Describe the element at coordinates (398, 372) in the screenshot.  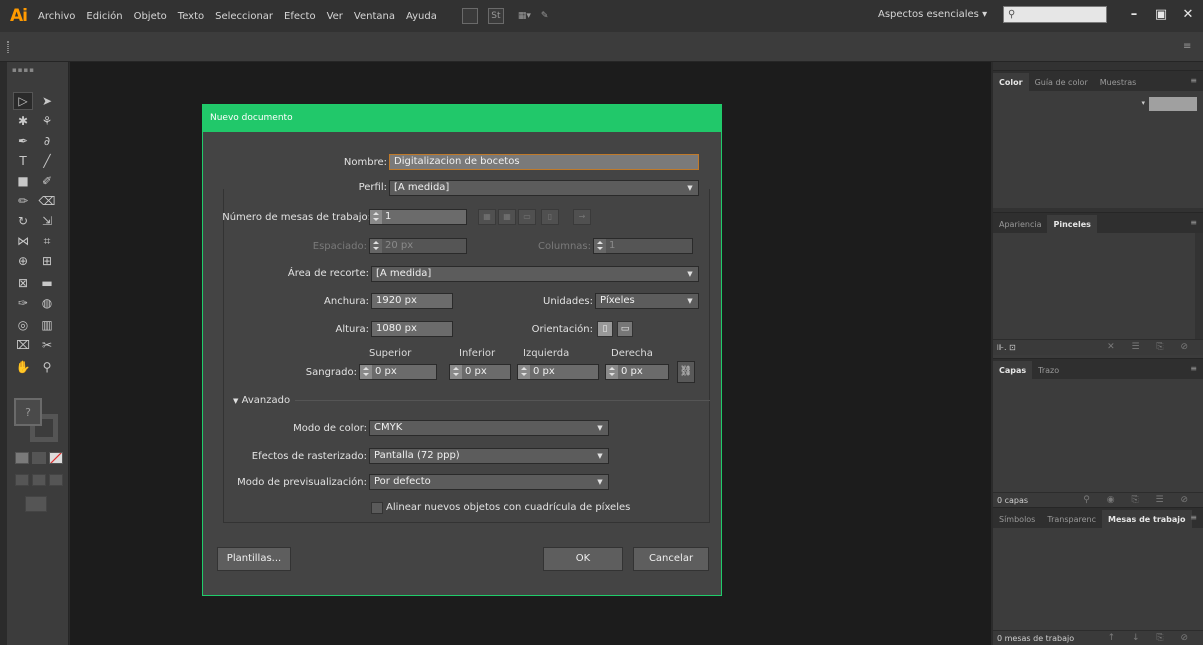
I see `bleed-top-input: 0 px` at that location.